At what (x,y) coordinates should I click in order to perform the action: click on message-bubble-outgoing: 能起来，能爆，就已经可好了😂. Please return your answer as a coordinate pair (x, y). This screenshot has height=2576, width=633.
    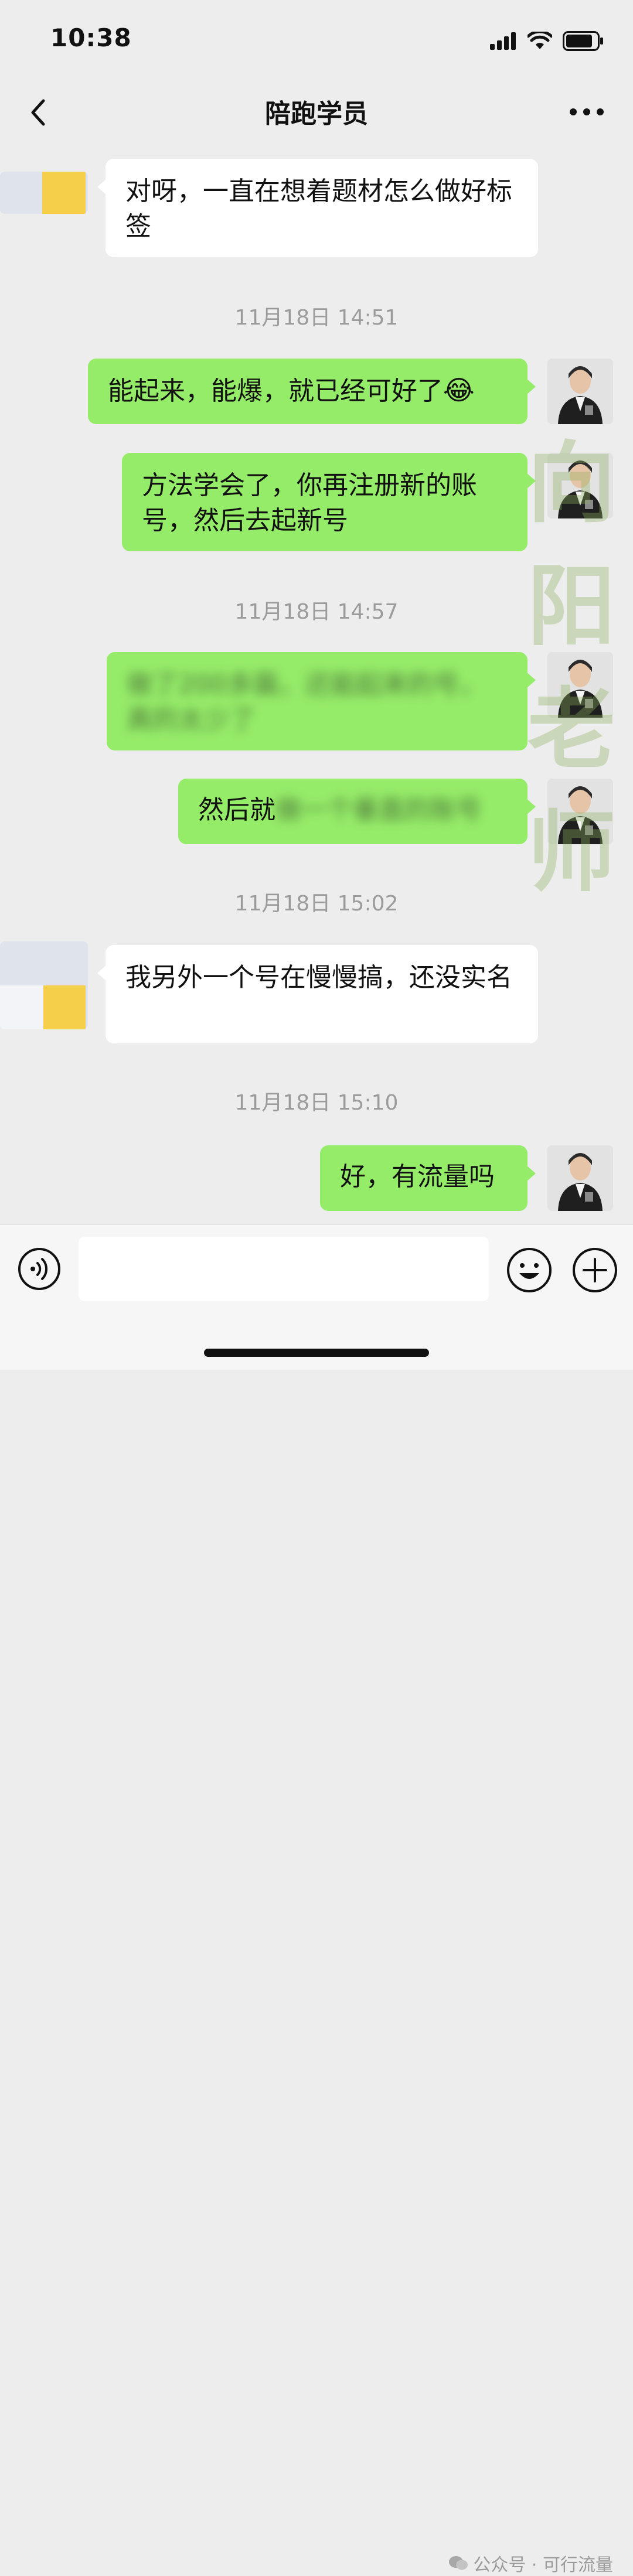
    Looking at the image, I should click on (312, 391).